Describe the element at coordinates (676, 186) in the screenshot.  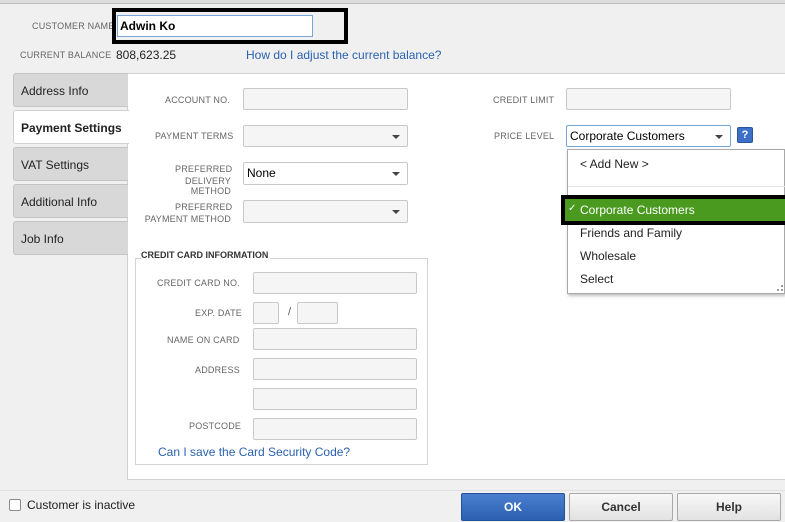
I see `dropdown-divider` at that location.